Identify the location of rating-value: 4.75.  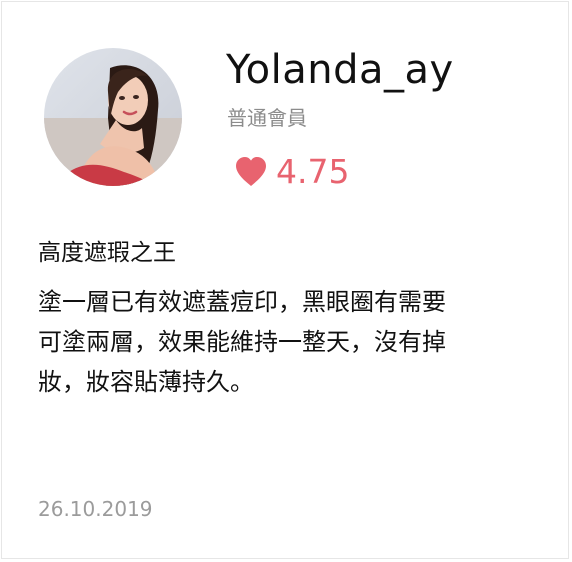
(313, 171).